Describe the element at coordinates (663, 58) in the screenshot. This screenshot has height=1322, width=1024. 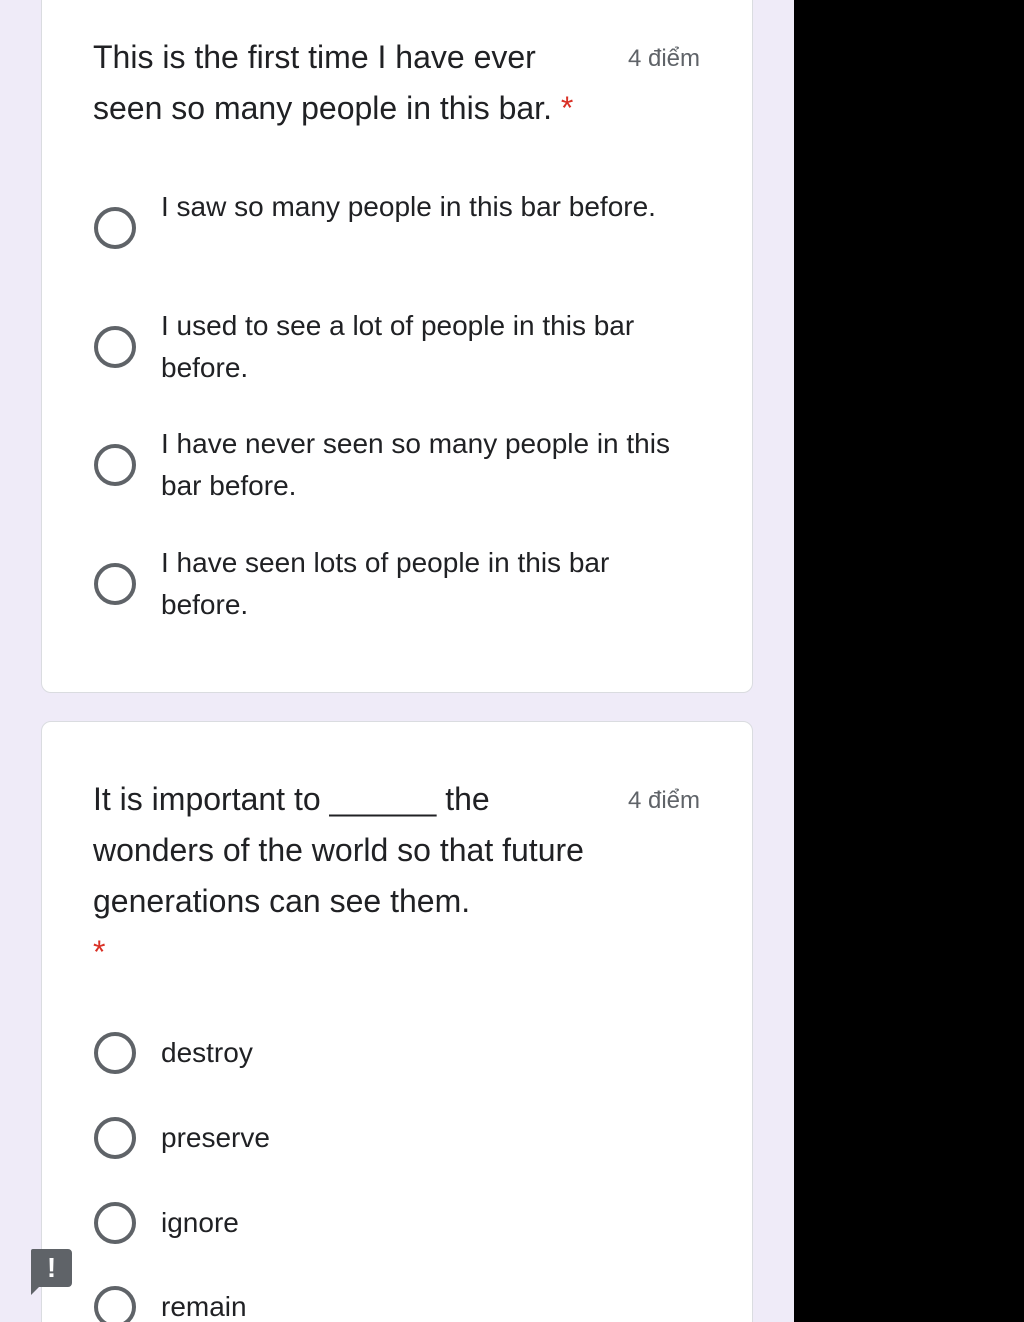
I see `points-label-1: 4 điểm` at that location.